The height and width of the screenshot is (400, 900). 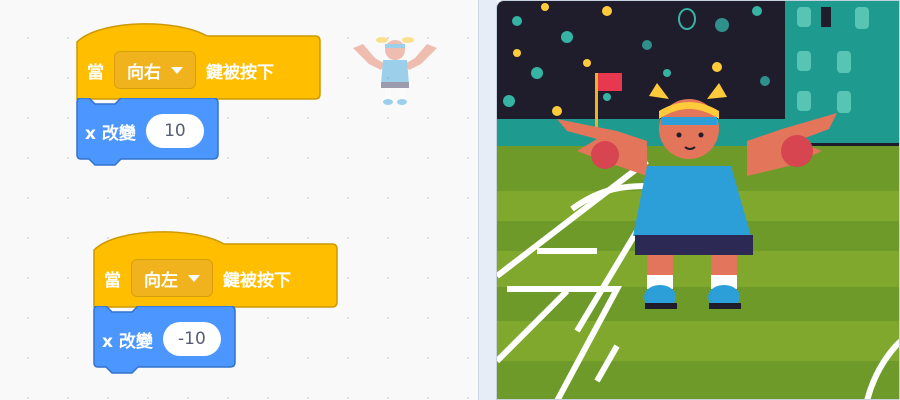 I want to click on key-dropdown: 向左, so click(x=172, y=278).